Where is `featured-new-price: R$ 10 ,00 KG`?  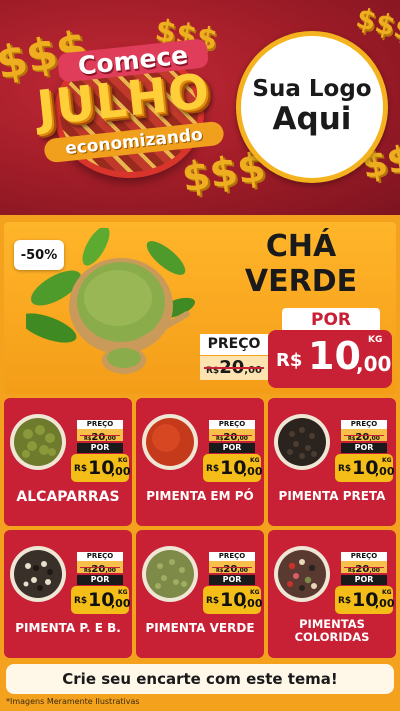 featured-new-price: R$ 10 ,00 KG is located at coordinates (330, 359).